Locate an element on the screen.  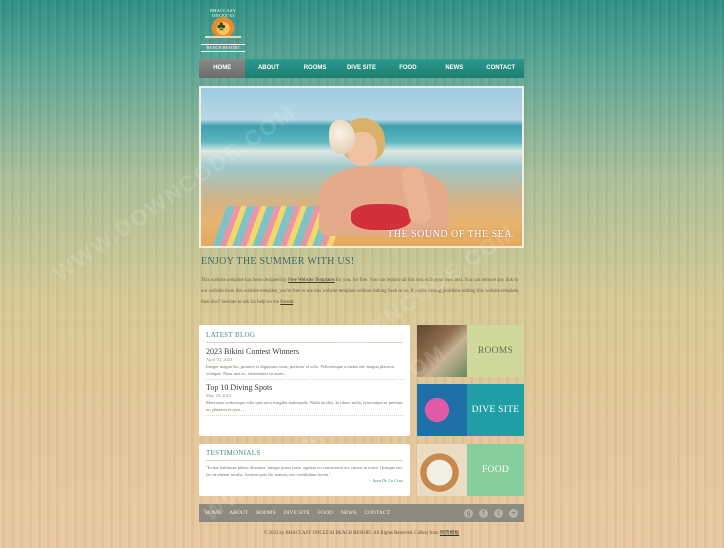
nav-food: FOOD is located at coordinates (408, 68).